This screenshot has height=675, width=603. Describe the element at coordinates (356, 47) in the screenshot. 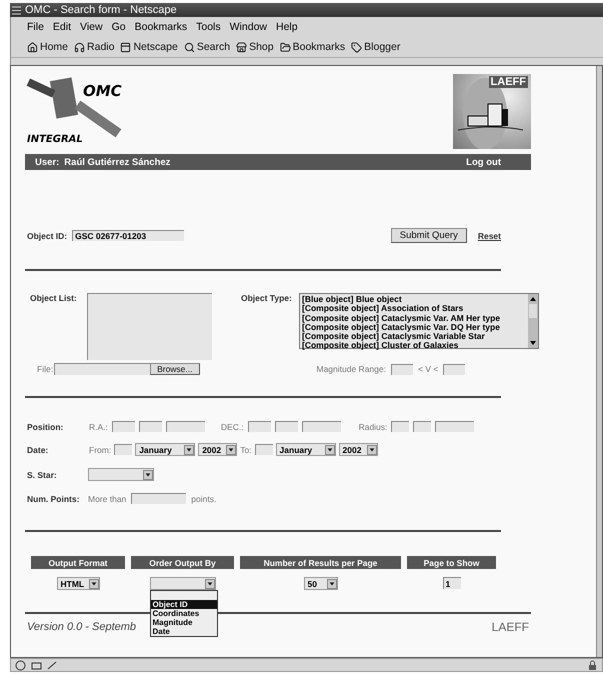

I see `tag-icon` at that location.